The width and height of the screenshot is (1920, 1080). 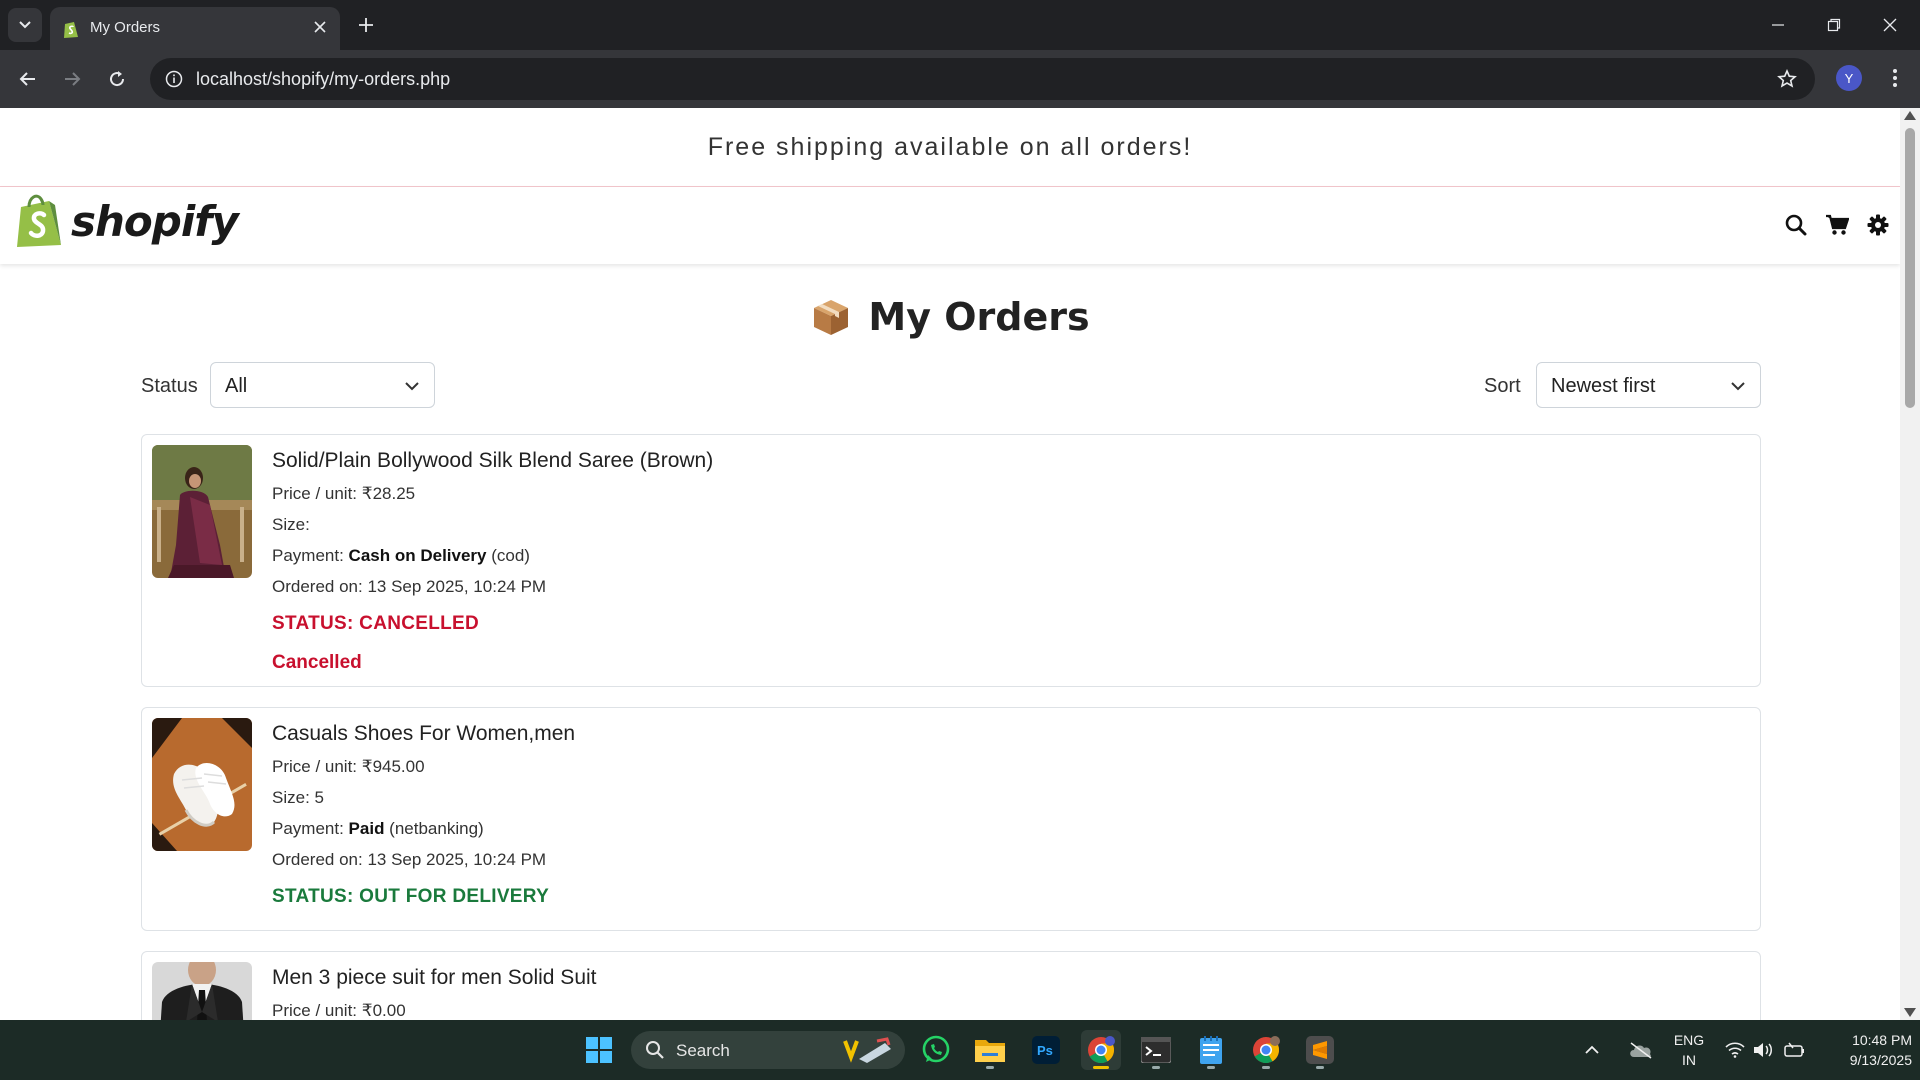 I want to click on order-payment: Payment: Cash on Delivery (cod), so click(x=492, y=558).